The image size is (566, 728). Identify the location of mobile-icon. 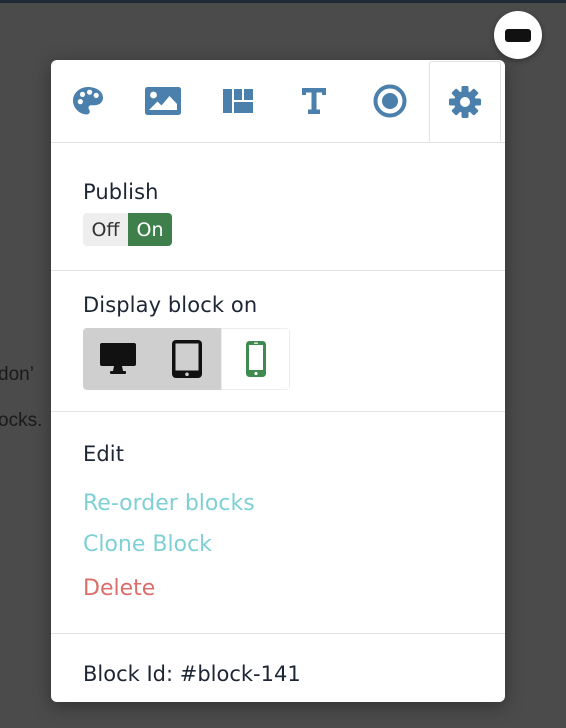
(255, 359).